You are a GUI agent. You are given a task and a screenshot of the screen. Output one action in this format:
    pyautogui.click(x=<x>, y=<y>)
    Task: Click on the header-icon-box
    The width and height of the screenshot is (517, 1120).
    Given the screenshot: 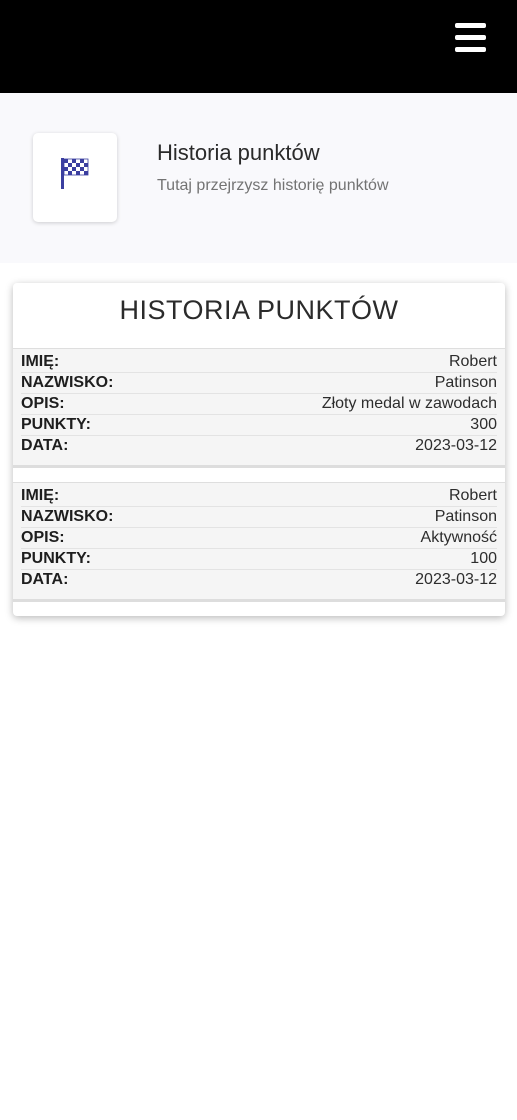 What is the action you would take?
    pyautogui.click(x=75, y=177)
    